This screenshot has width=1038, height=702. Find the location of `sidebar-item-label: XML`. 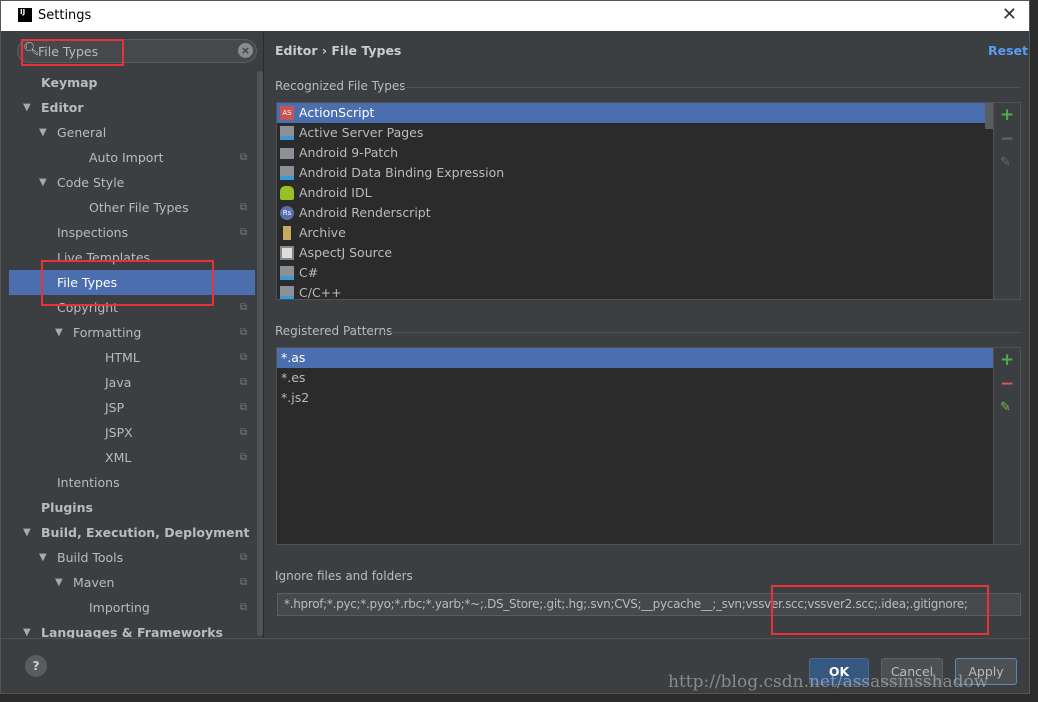

sidebar-item-label: XML is located at coordinates (118, 457).